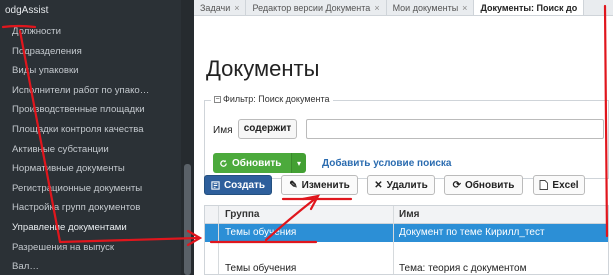 The height and width of the screenshot is (275, 613). What do you see at coordinates (325, 185) in the screenshot?
I see `edit-label: Изменить` at bounding box center [325, 185].